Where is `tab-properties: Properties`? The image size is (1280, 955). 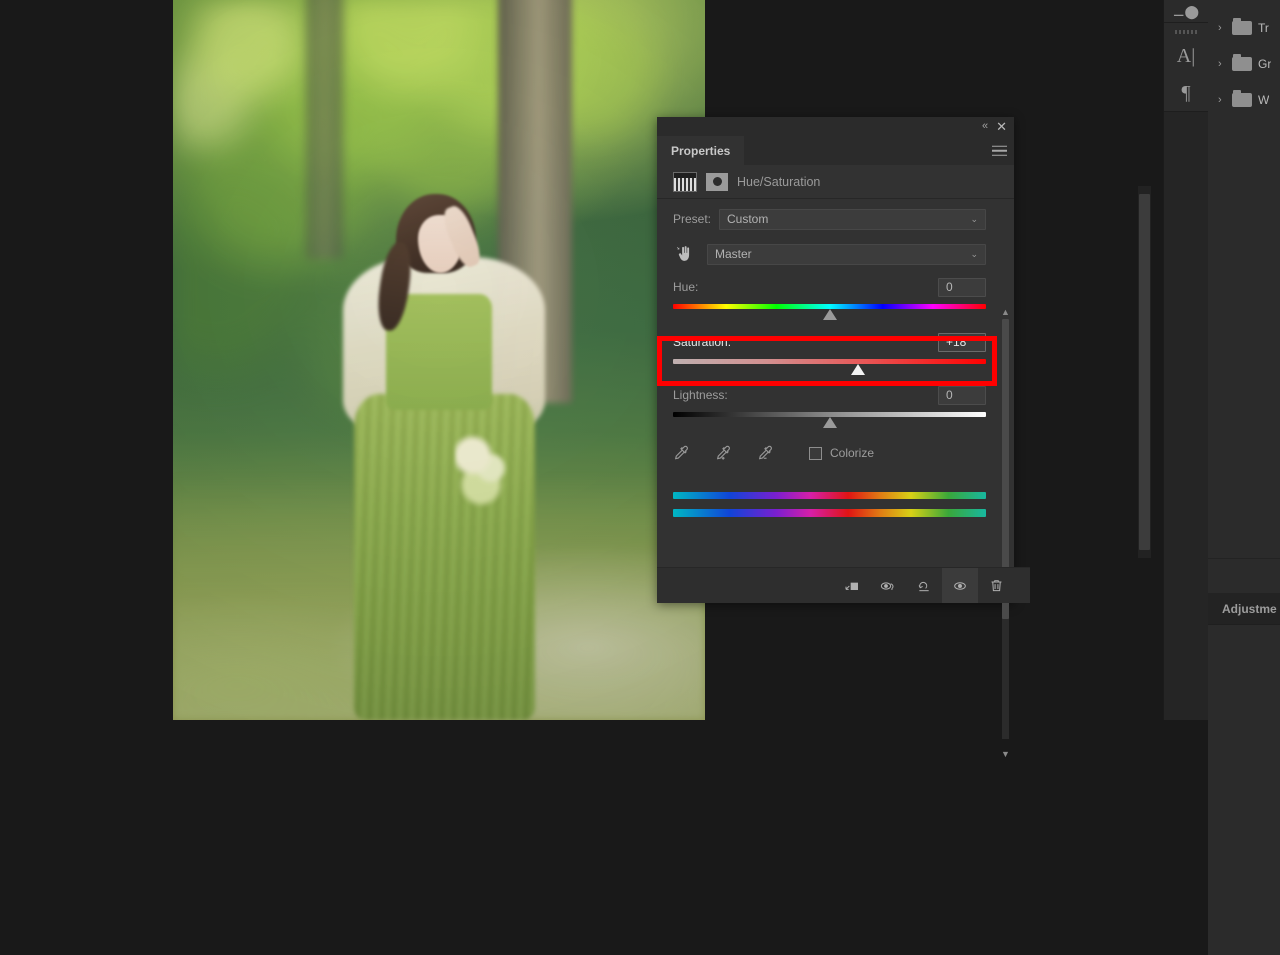
tab-properties: Properties is located at coordinates (701, 150).